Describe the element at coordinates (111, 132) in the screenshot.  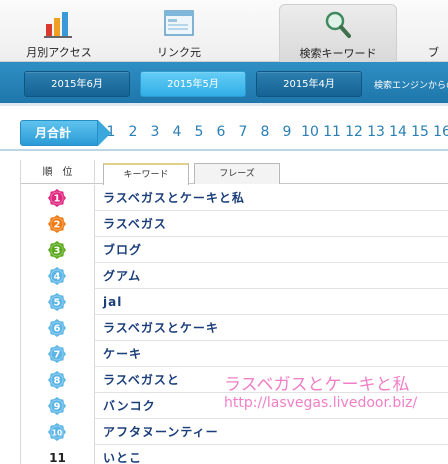
I see `day-link: 1` at that location.